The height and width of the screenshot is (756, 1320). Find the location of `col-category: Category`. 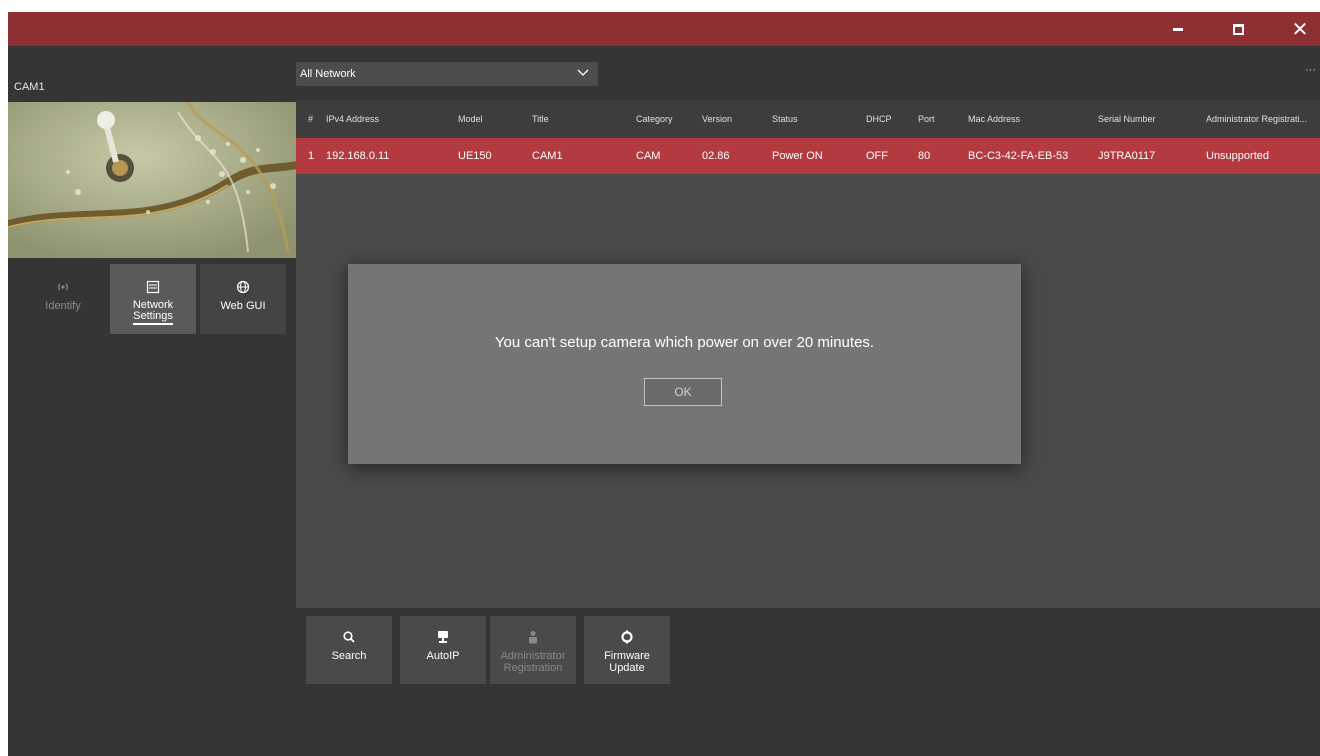

col-category: Category is located at coordinates (654, 119).